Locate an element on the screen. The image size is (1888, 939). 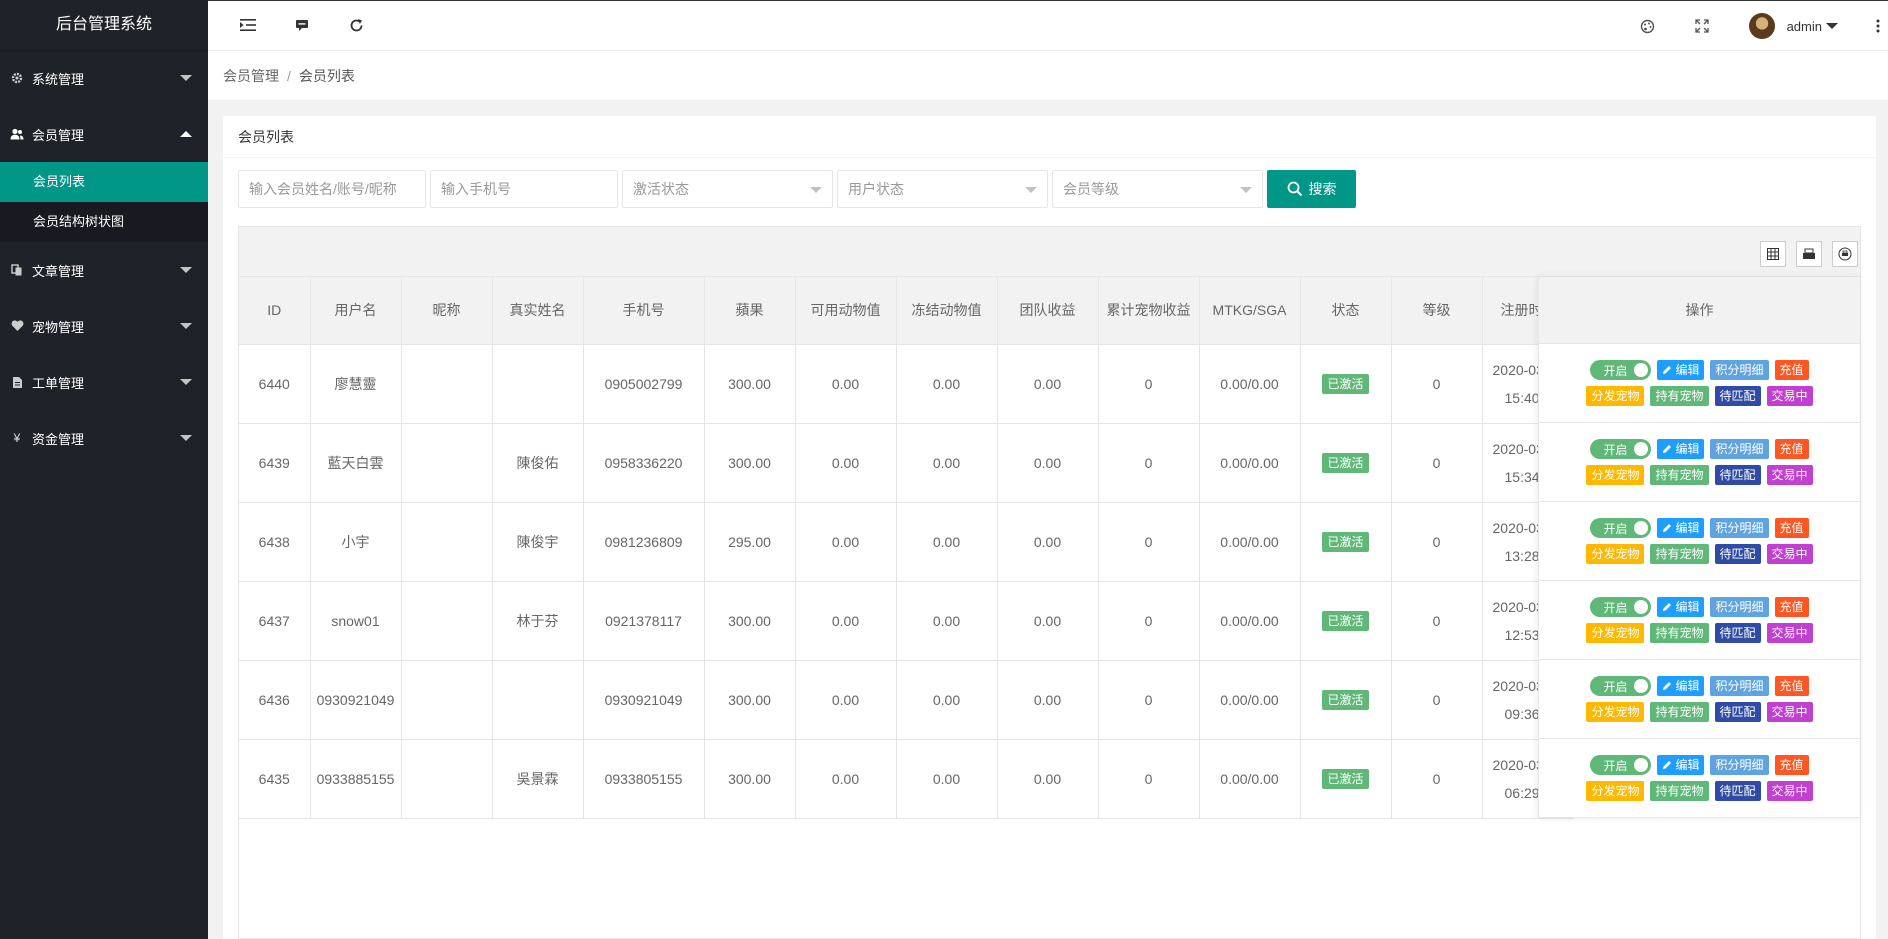
column-header: 团队收益 is located at coordinates (1048, 311).